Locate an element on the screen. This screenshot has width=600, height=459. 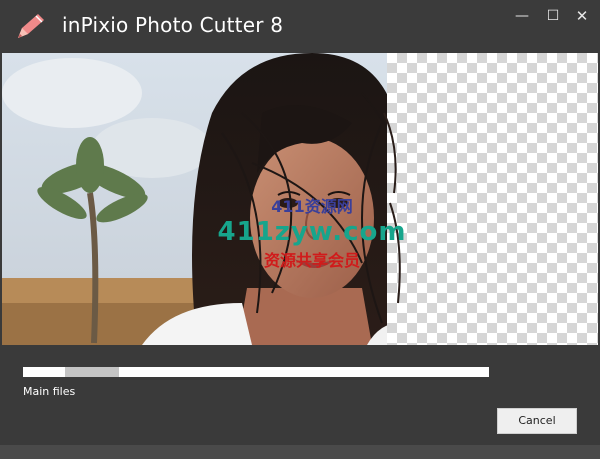
hair-overlay is located at coordinates (392, 208).